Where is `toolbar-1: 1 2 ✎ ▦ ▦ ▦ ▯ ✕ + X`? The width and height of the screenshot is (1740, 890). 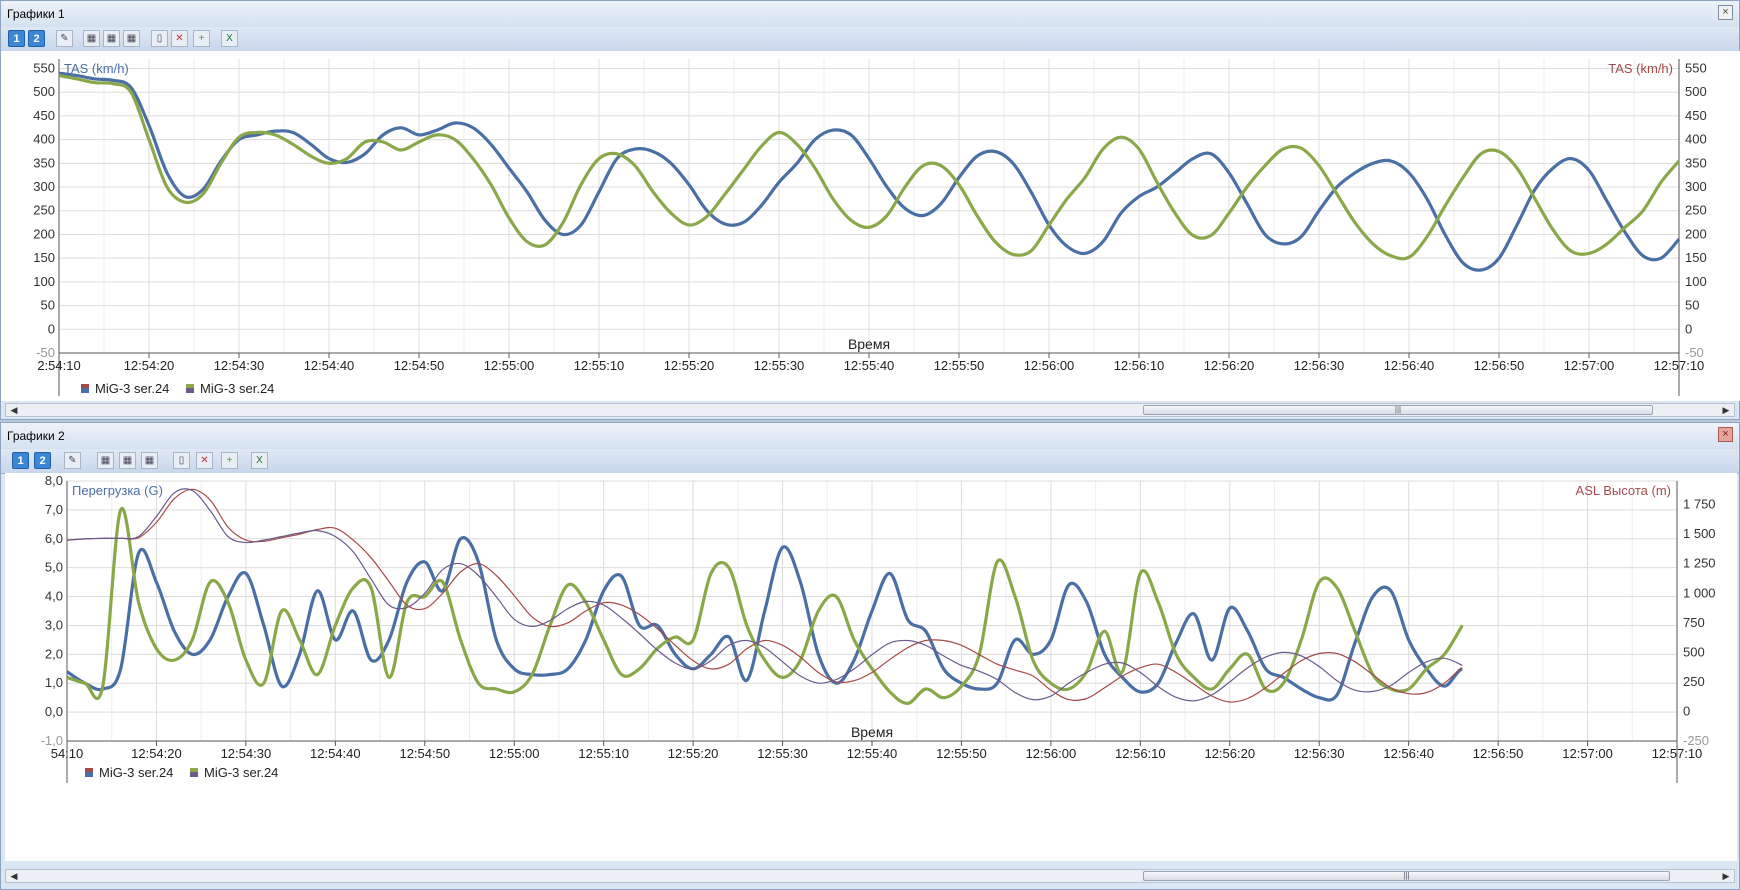
toolbar-1: 1 2 ✎ ▦ ▦ ▦ ▯ ✕ + X is located at coordinates (870, 39).